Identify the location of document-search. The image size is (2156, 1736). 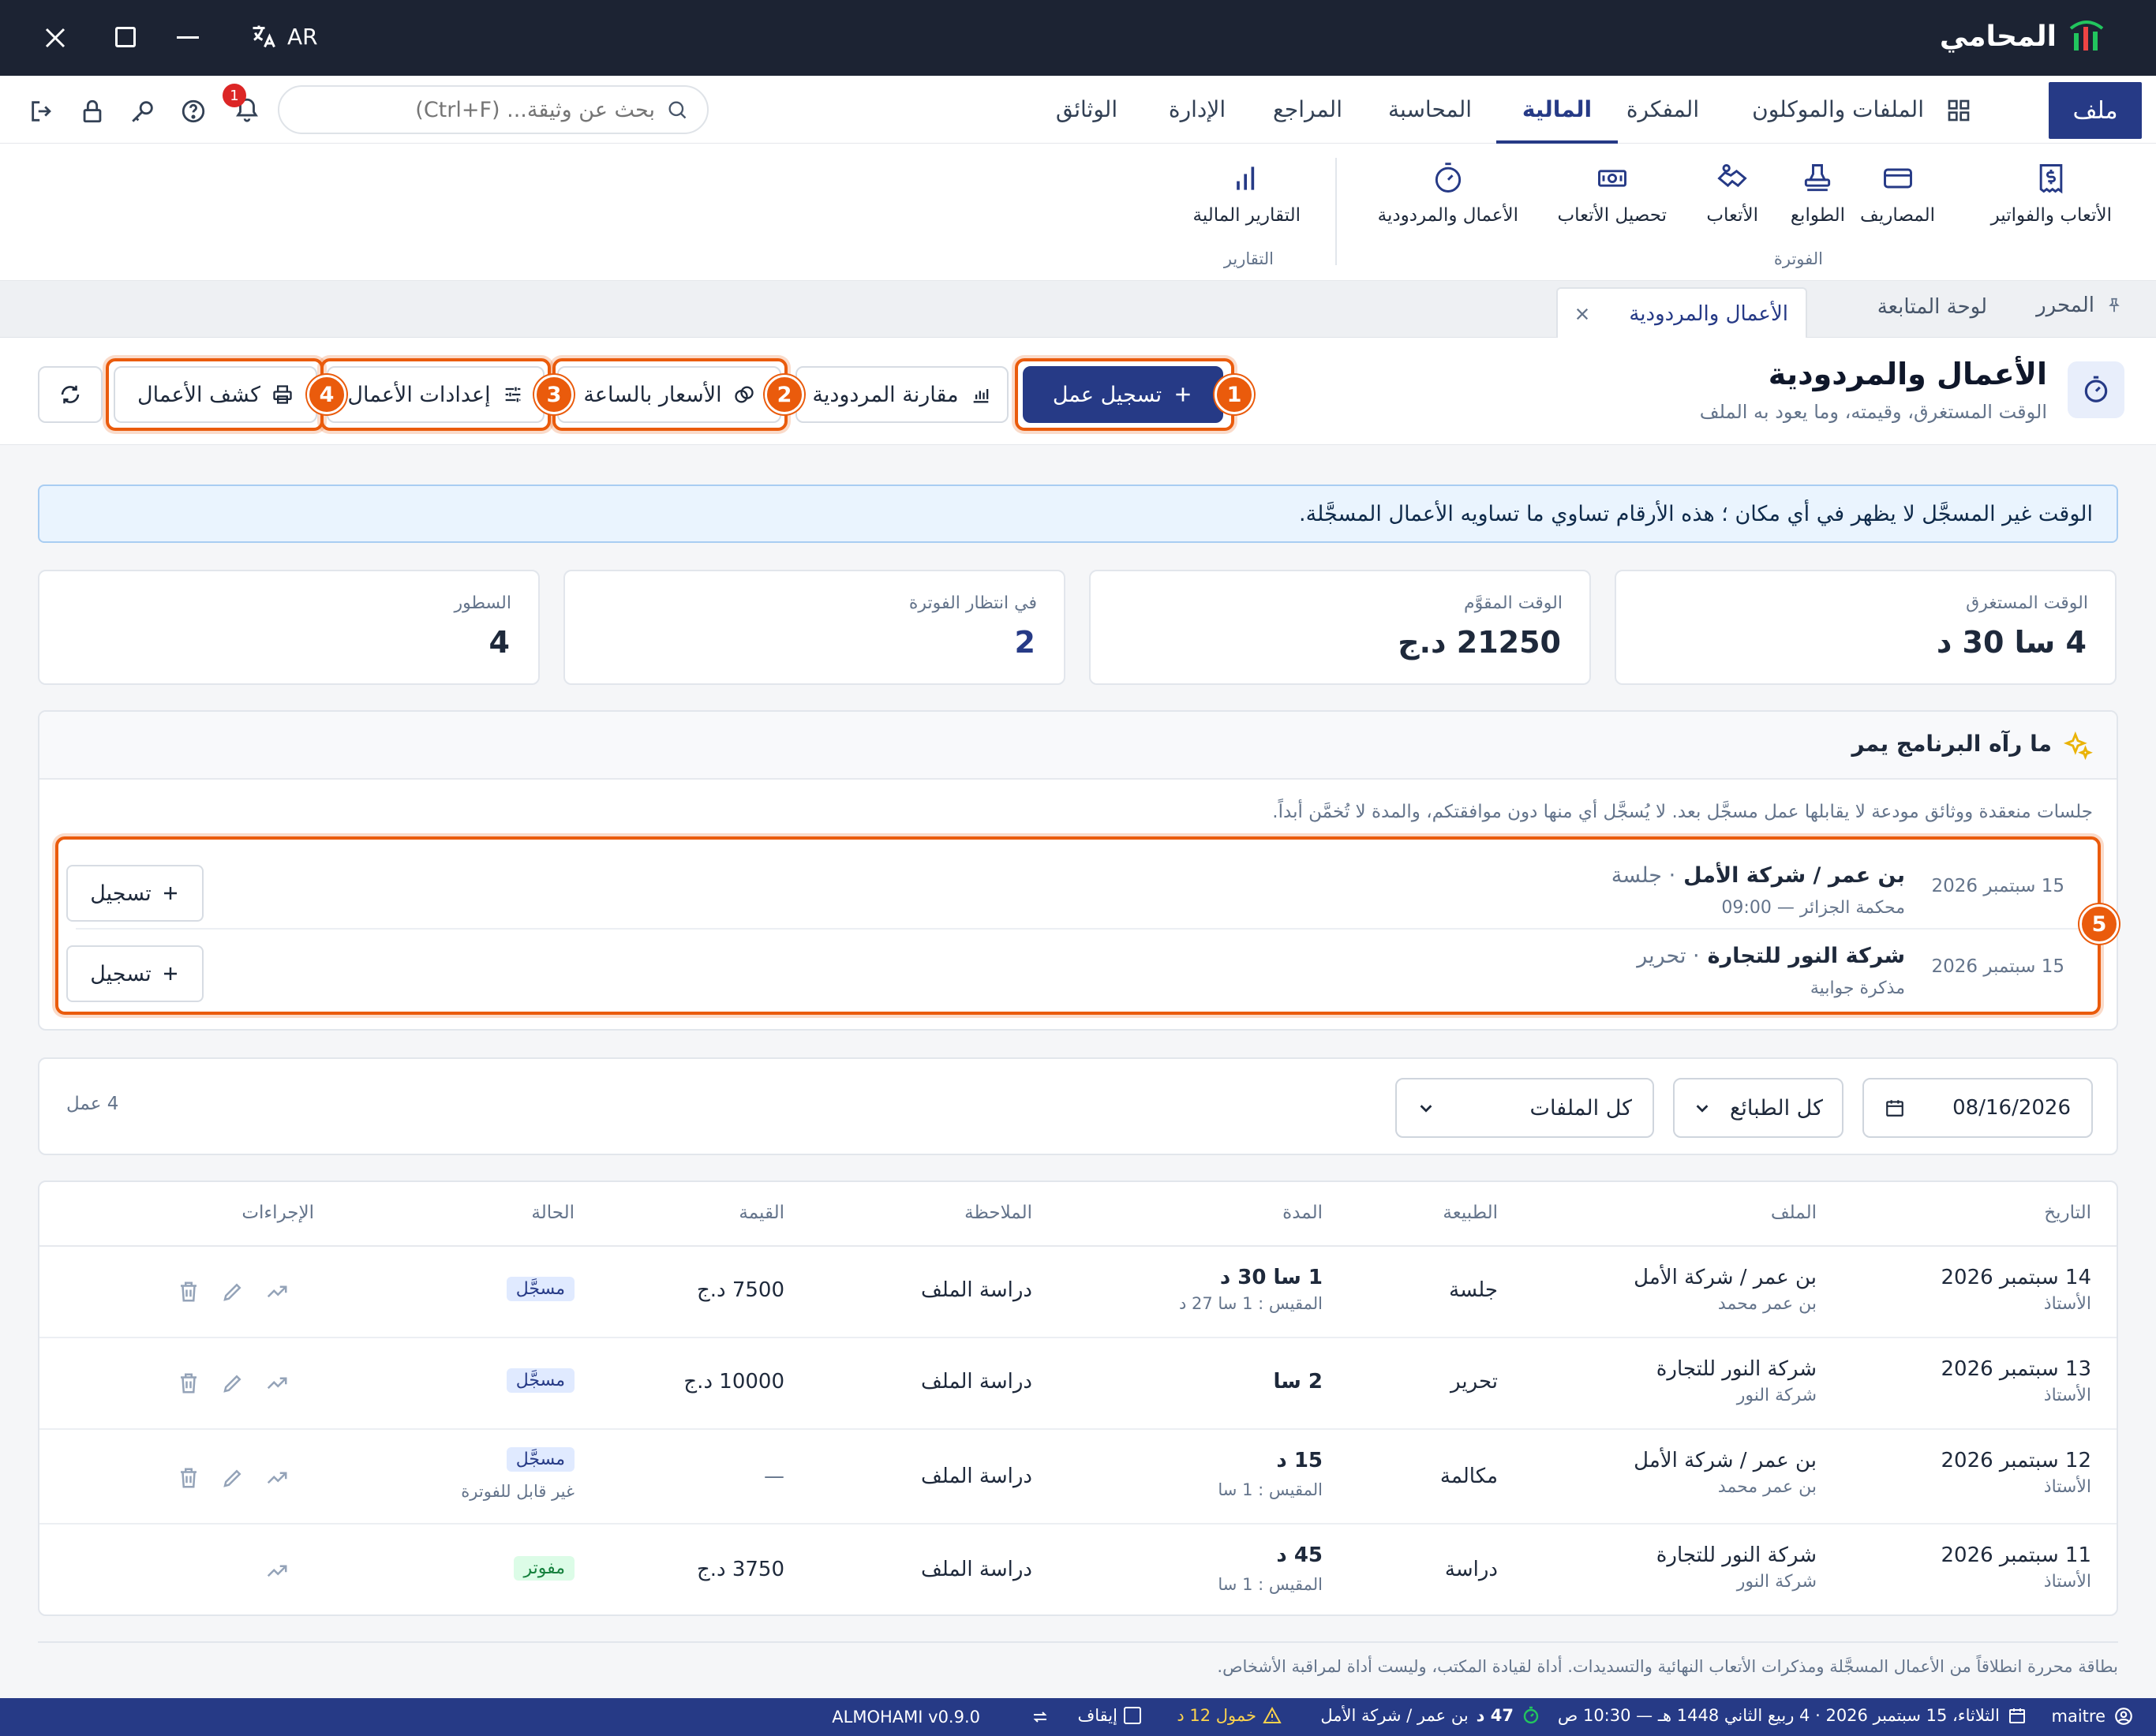
(493, 109).